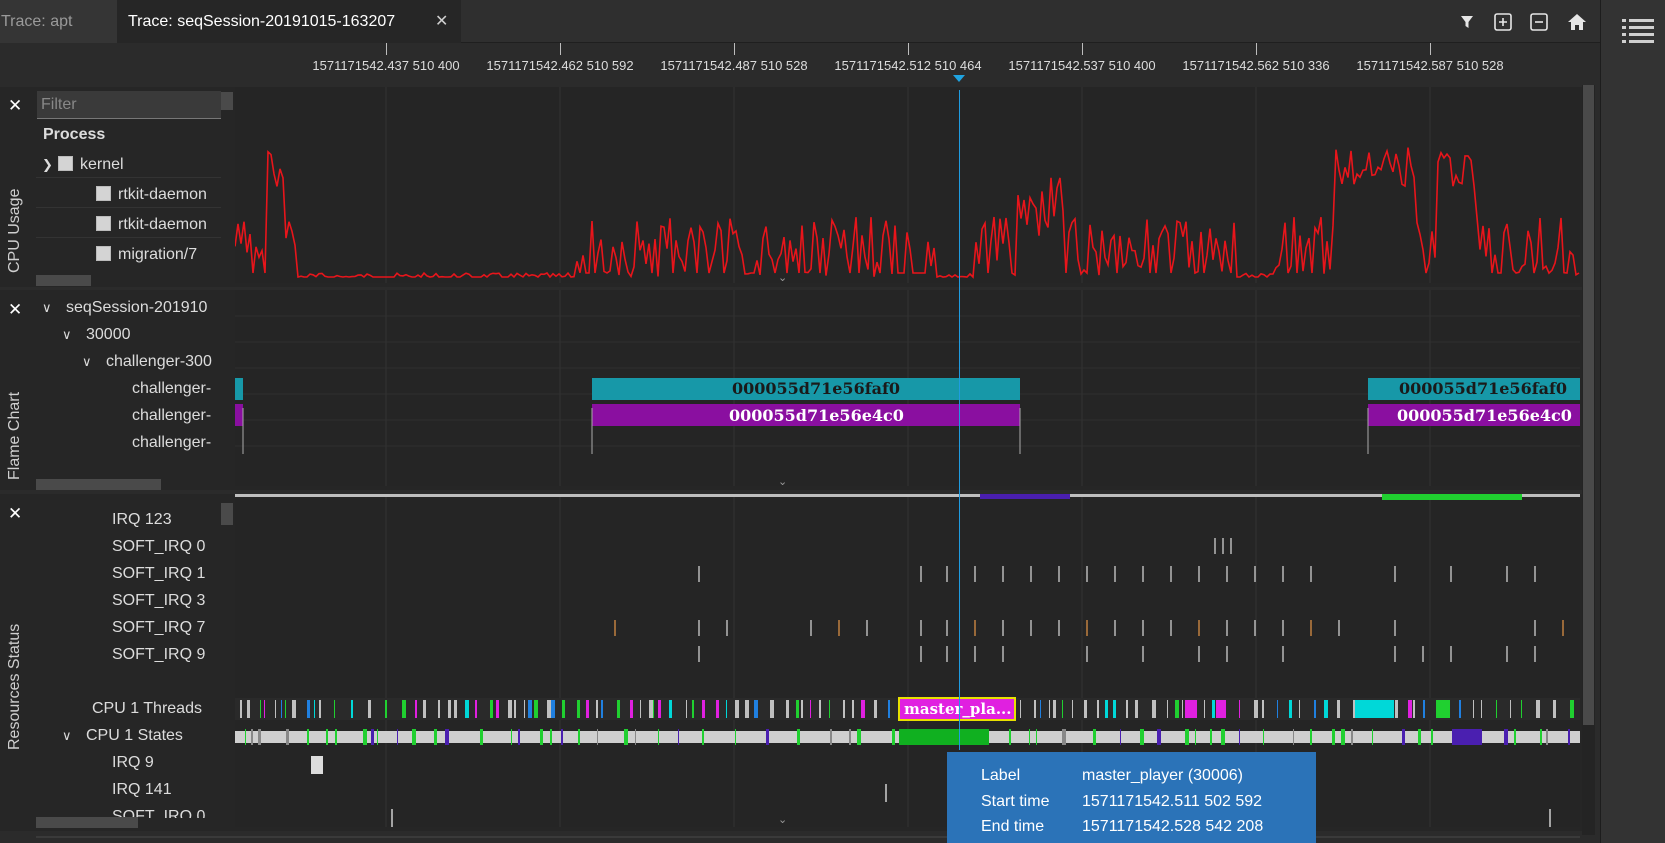 The width and height of the screenshot is (1665, 843). I want to click on tree-row-kernel: ❯ kernel, so click(128, 164).